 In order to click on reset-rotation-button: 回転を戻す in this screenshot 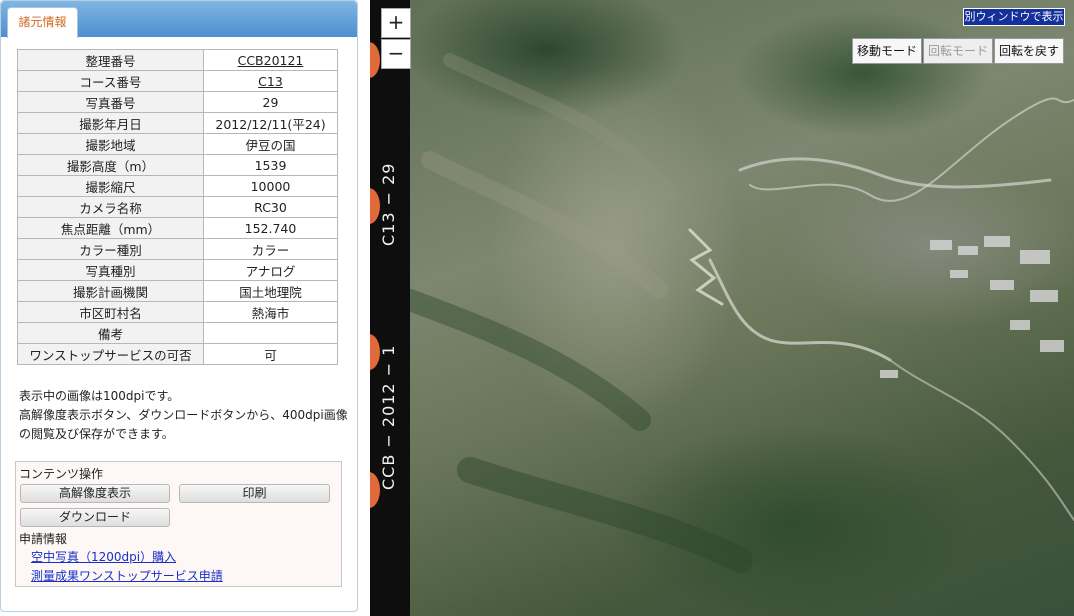, I will do `click(1029, 51)`.